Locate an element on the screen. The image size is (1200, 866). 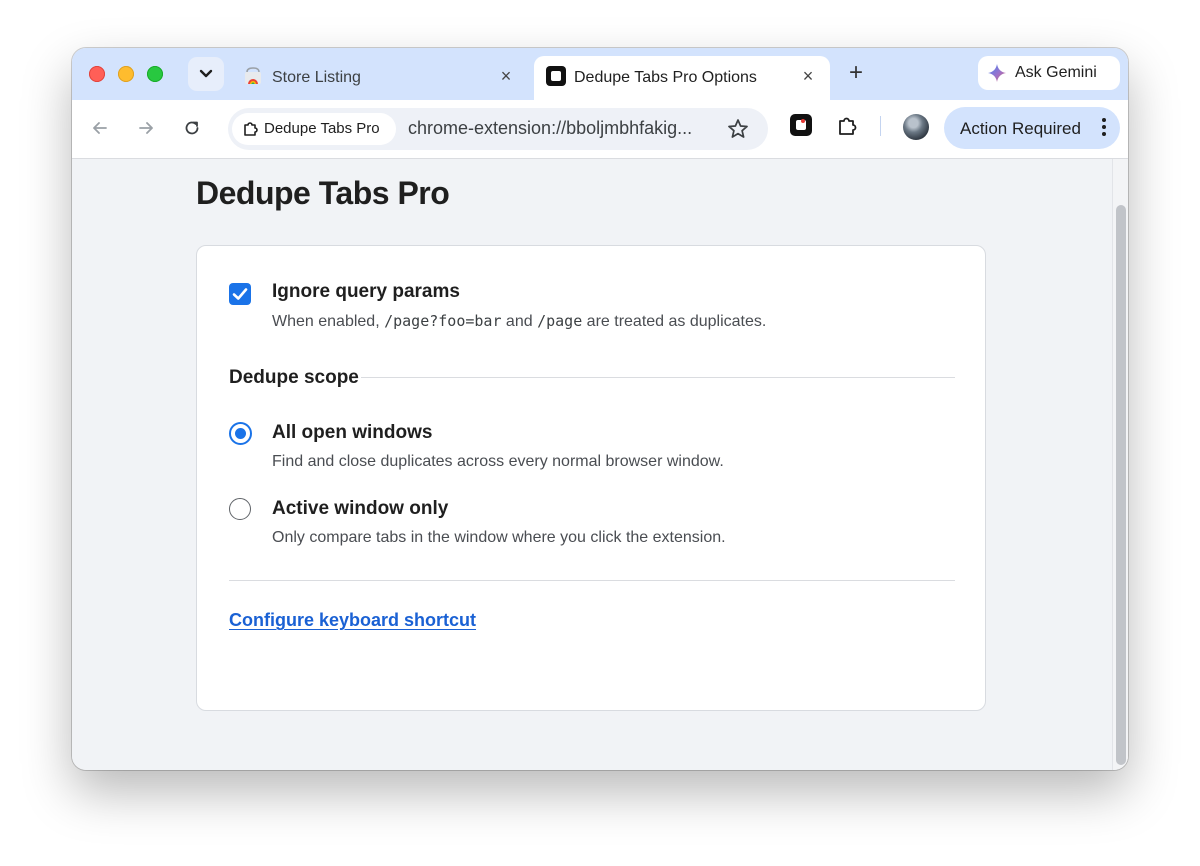
dedupe-scope-section: Dedupe scope is located at coordinates (592, 378).